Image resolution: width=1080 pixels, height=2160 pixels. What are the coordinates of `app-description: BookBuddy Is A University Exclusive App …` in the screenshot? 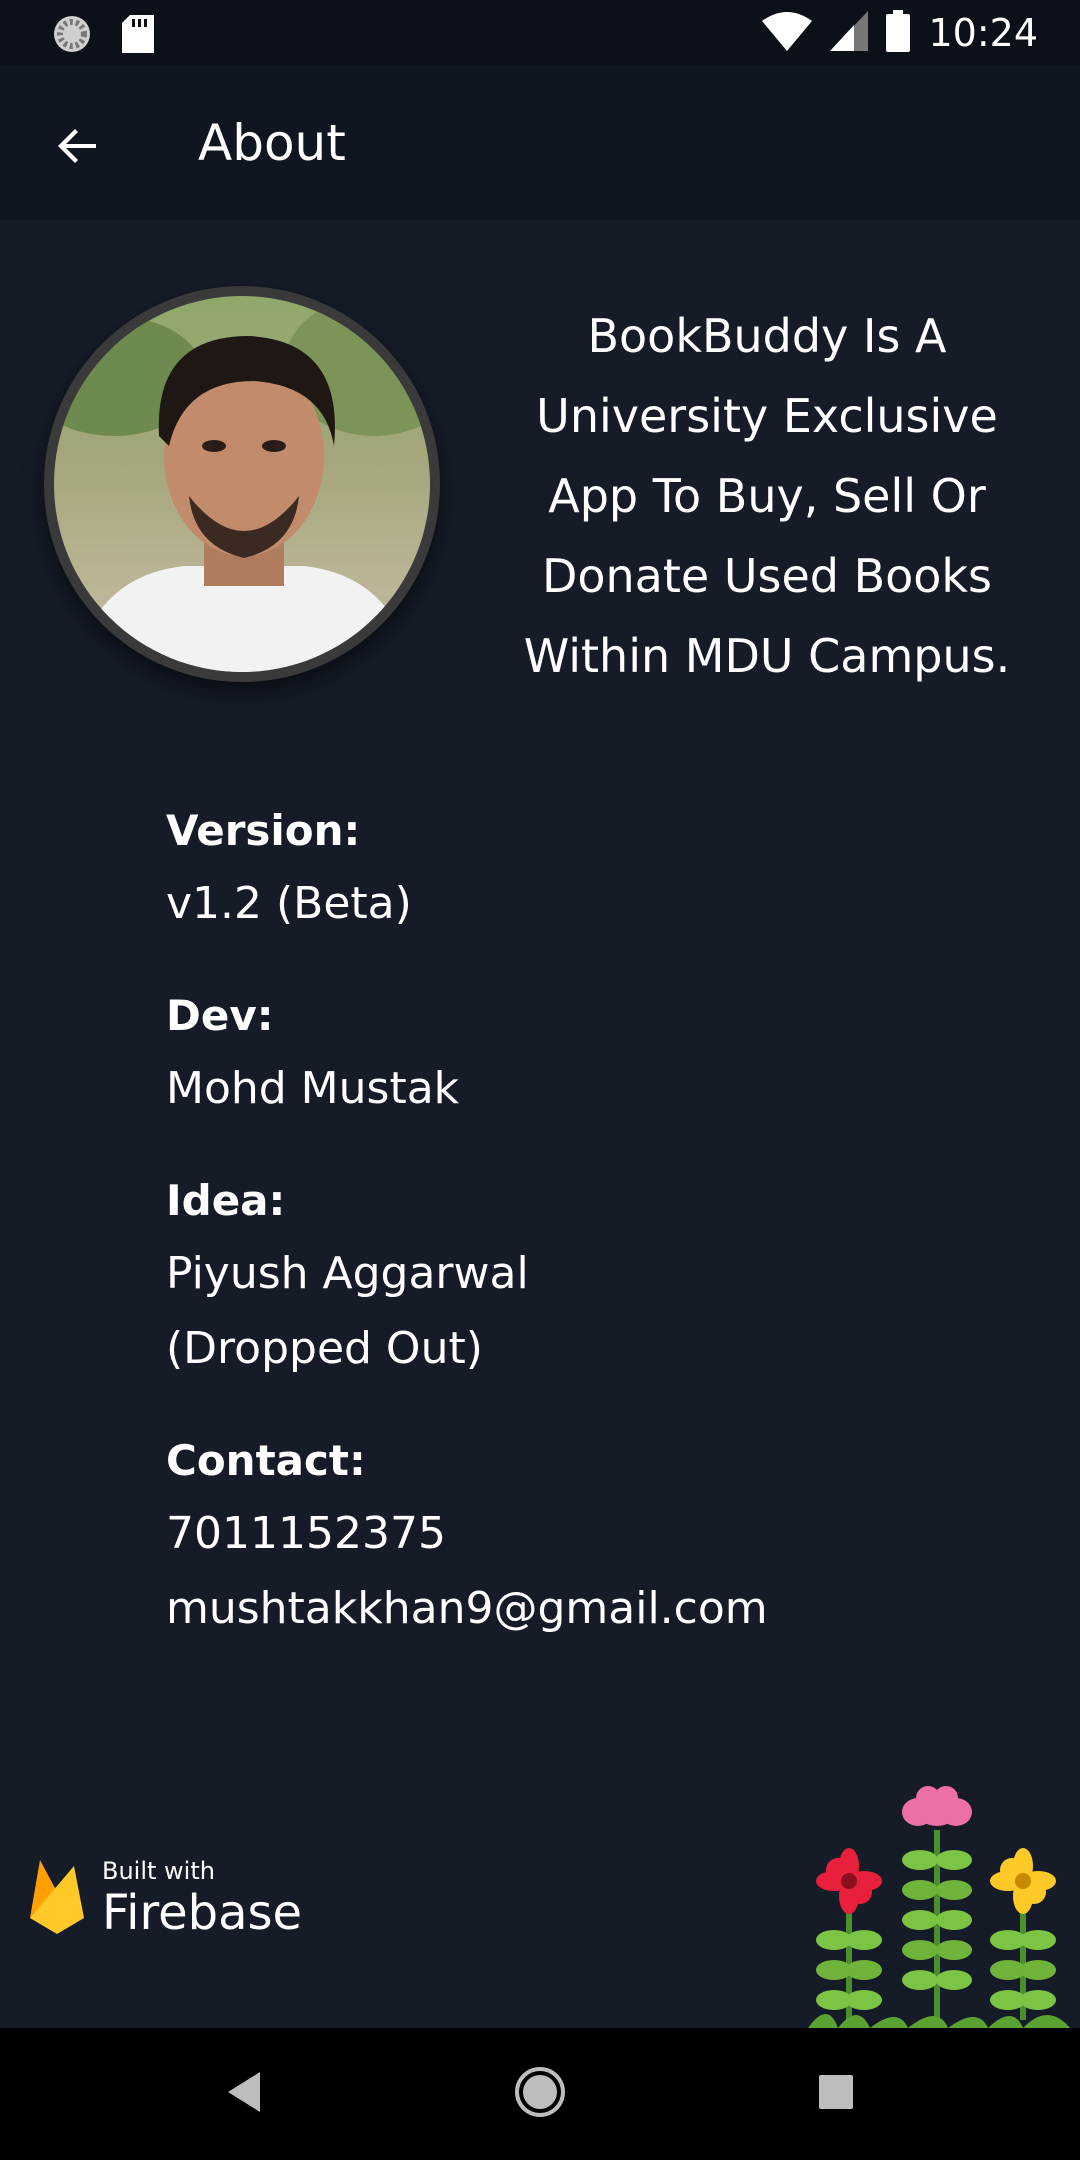 It's located at (767, 496).